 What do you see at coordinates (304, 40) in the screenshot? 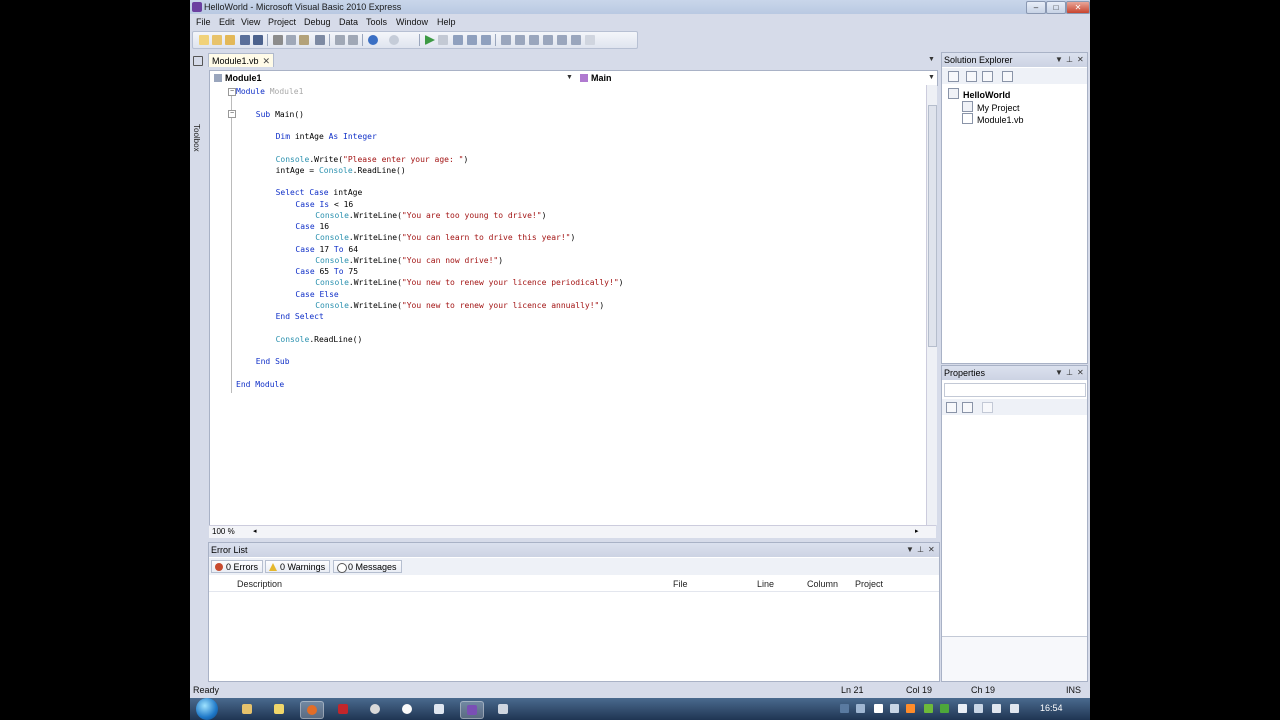
I see `paste-icon` at bounding box center [304, 40].